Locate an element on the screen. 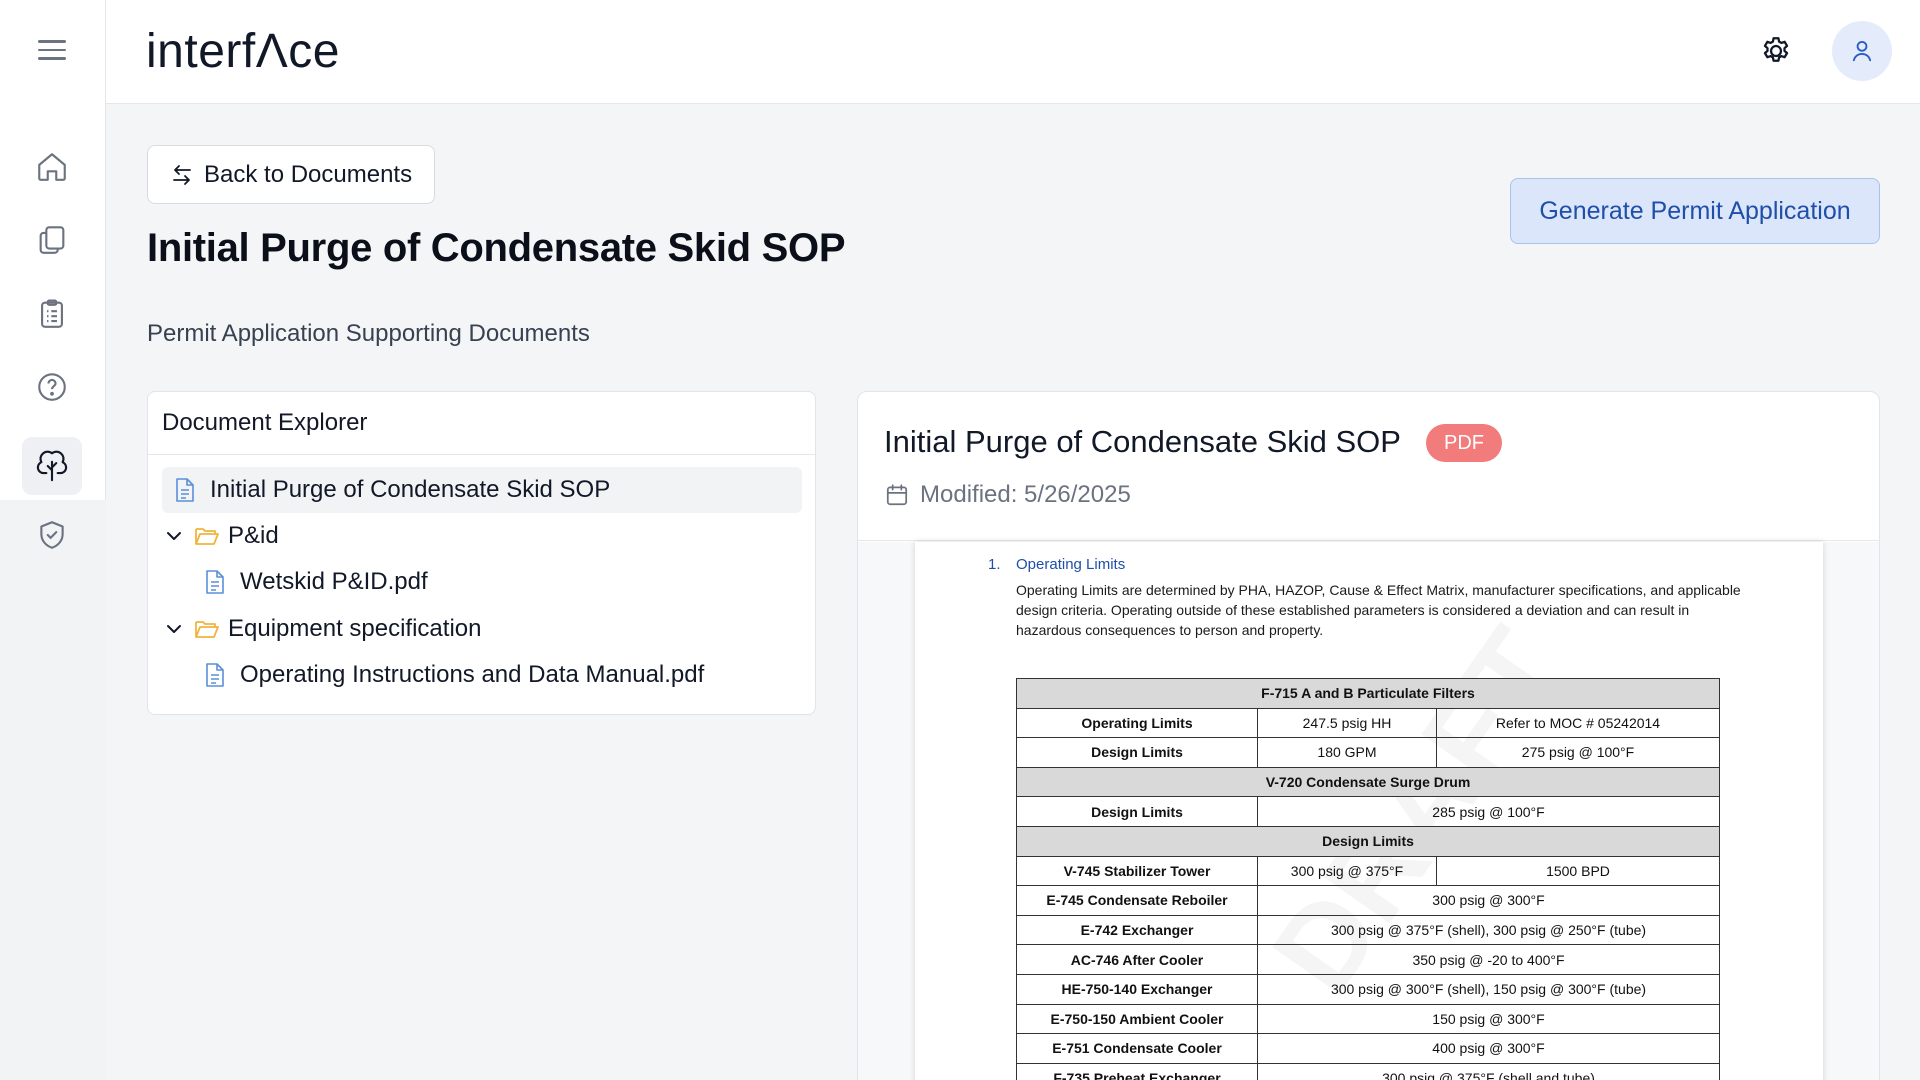 The height and width of the screenshot is (1080, 1920). modified-label: Modified: 5/26/2025 is located at coordinates (1025, 494).